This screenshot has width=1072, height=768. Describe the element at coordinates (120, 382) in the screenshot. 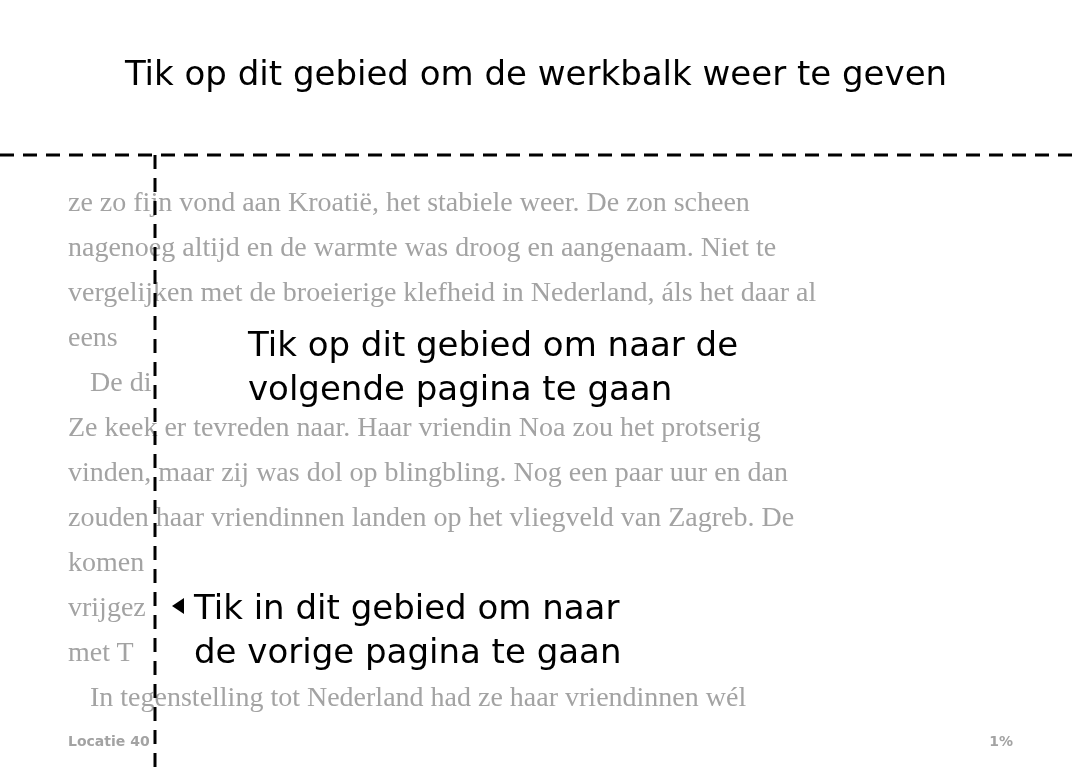

I see `book-text-line: De di` at that location.